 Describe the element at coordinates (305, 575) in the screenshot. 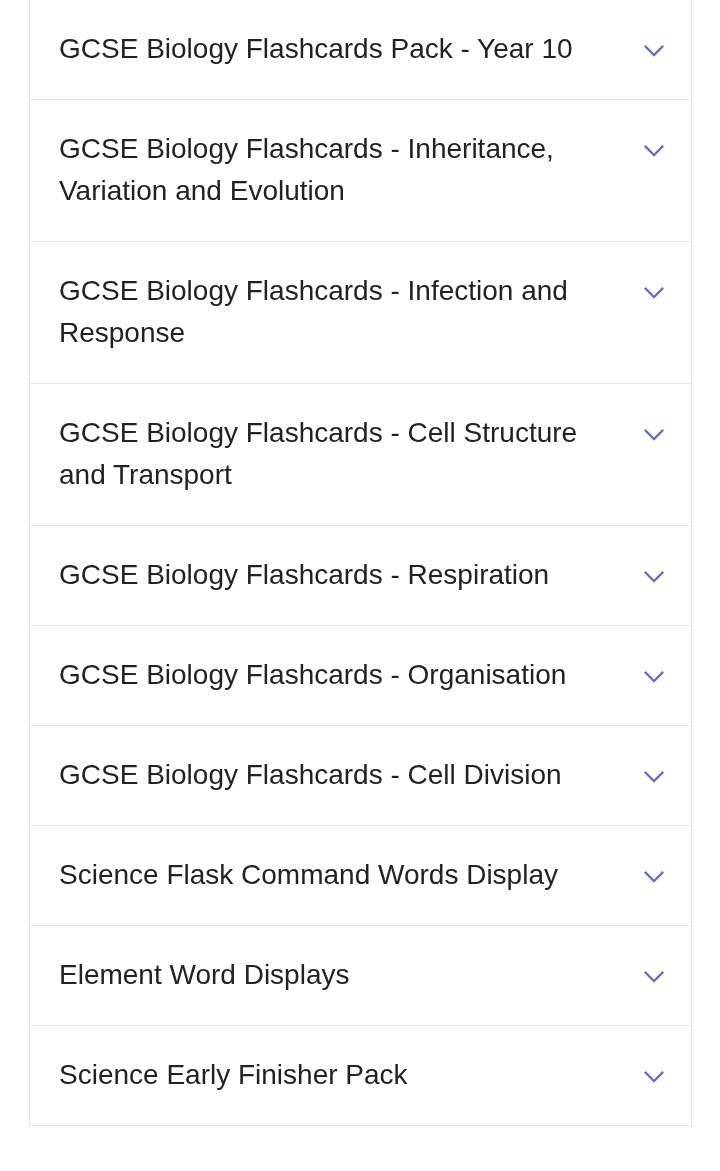

I see `accordion-title: GCSE Biology Flashcards - Respiration` at that location.